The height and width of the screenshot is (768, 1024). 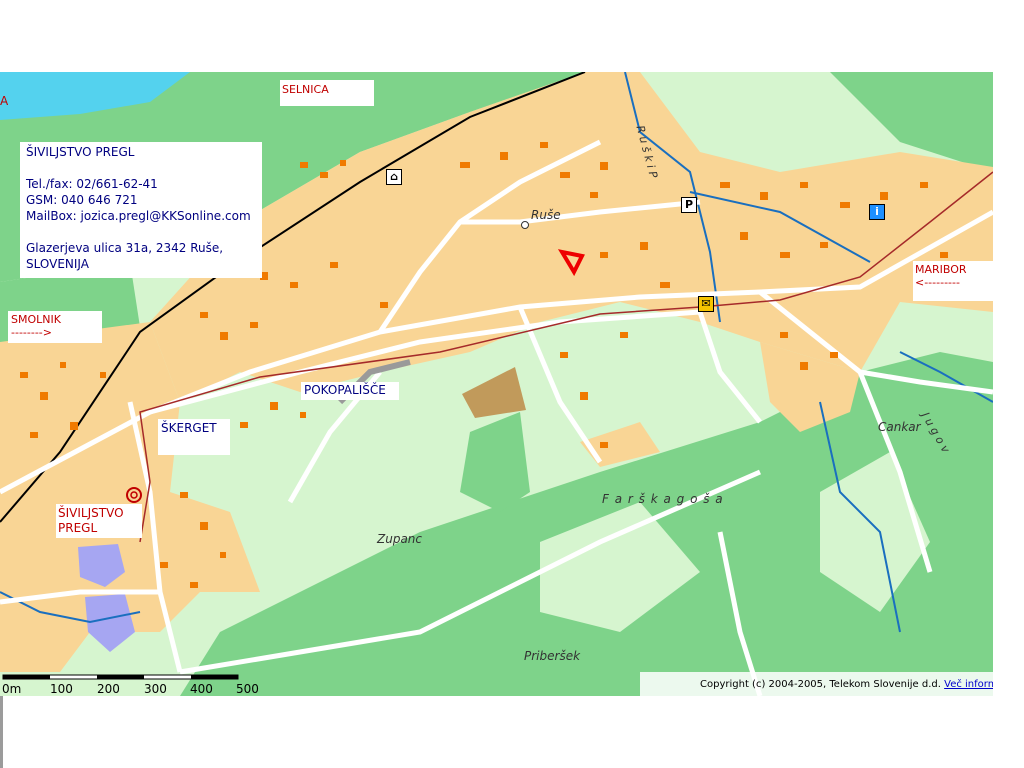 I want to click on label-selnica: SELNICA, so click(x=327, y=93).